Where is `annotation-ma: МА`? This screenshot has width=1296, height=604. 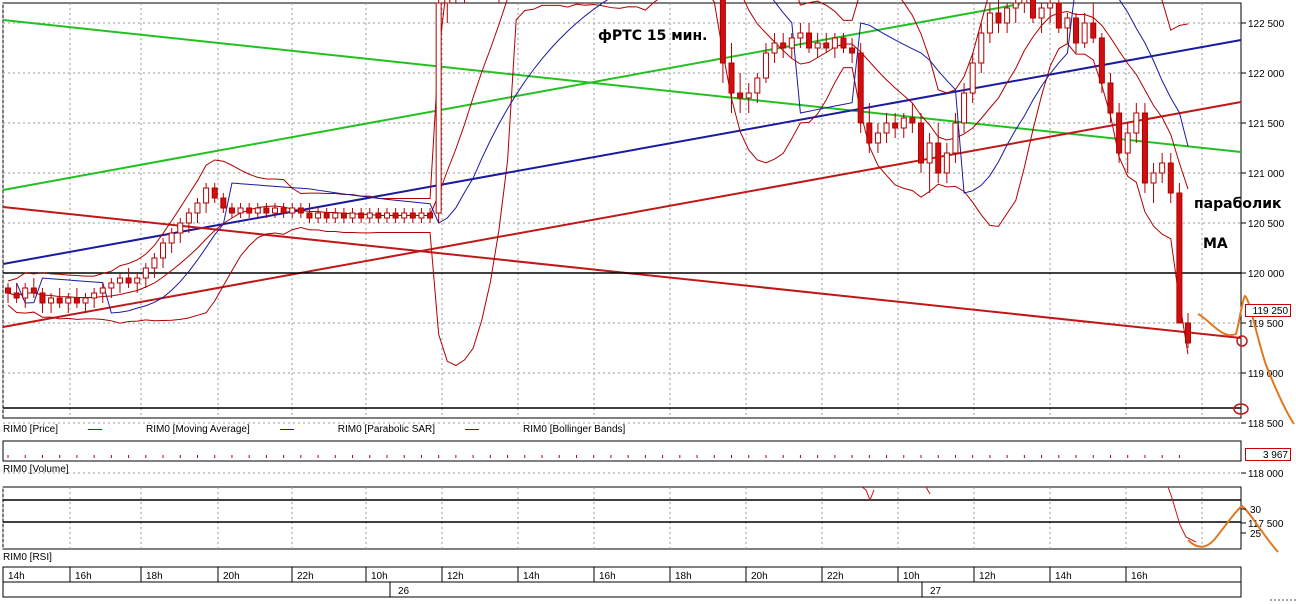 annotation-ma: МА is located at coordinates (1215, 244).